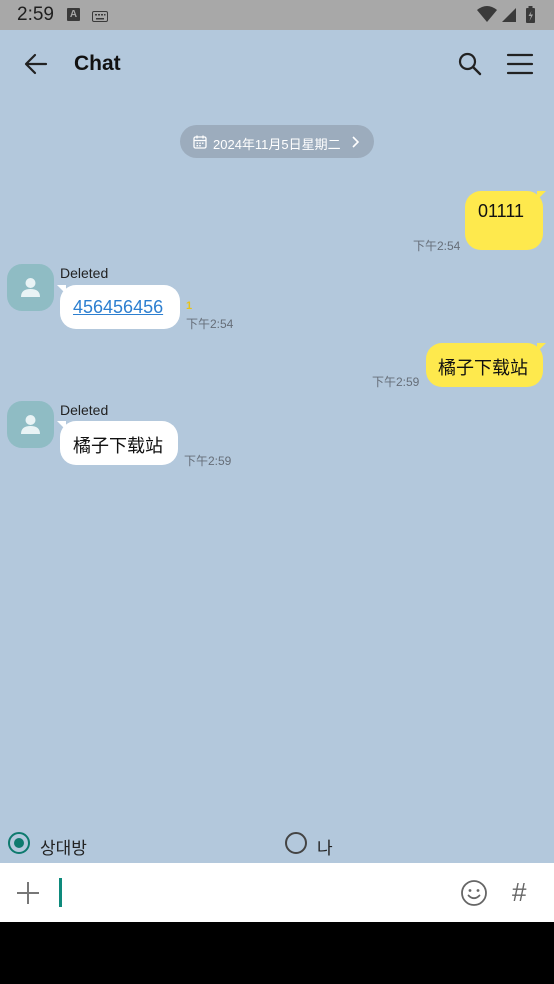 Image resolution: width=554 pixels, height=984 pixels. Describe the element at coordinates (277, 64) in the screenshot. I see `app-bar: Chat` at that location.